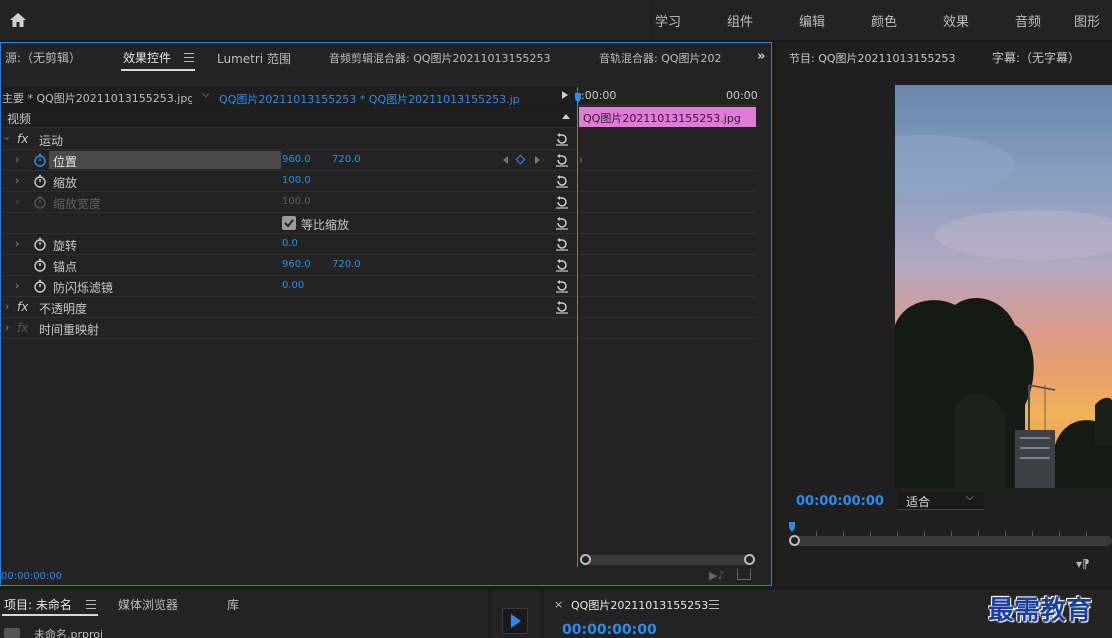 The width and height of the screenshot is (1112, 638). I want to click on motion-label: 运动, so click(51, 141).